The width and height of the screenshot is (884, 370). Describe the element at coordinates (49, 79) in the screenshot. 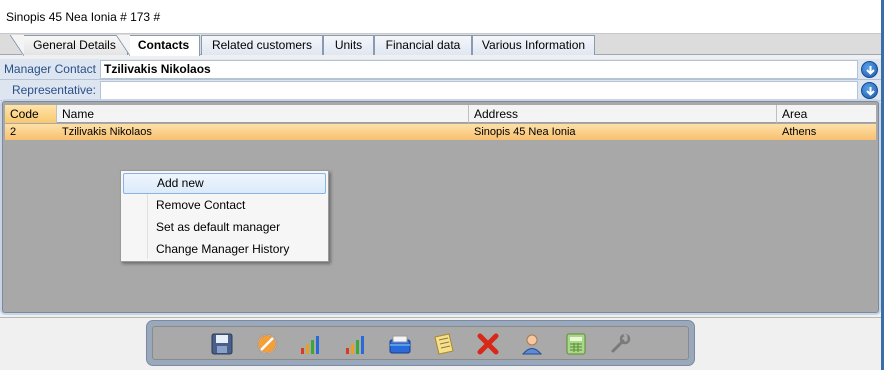

I see `manager-contact-label: Manager Contact :` at that location.